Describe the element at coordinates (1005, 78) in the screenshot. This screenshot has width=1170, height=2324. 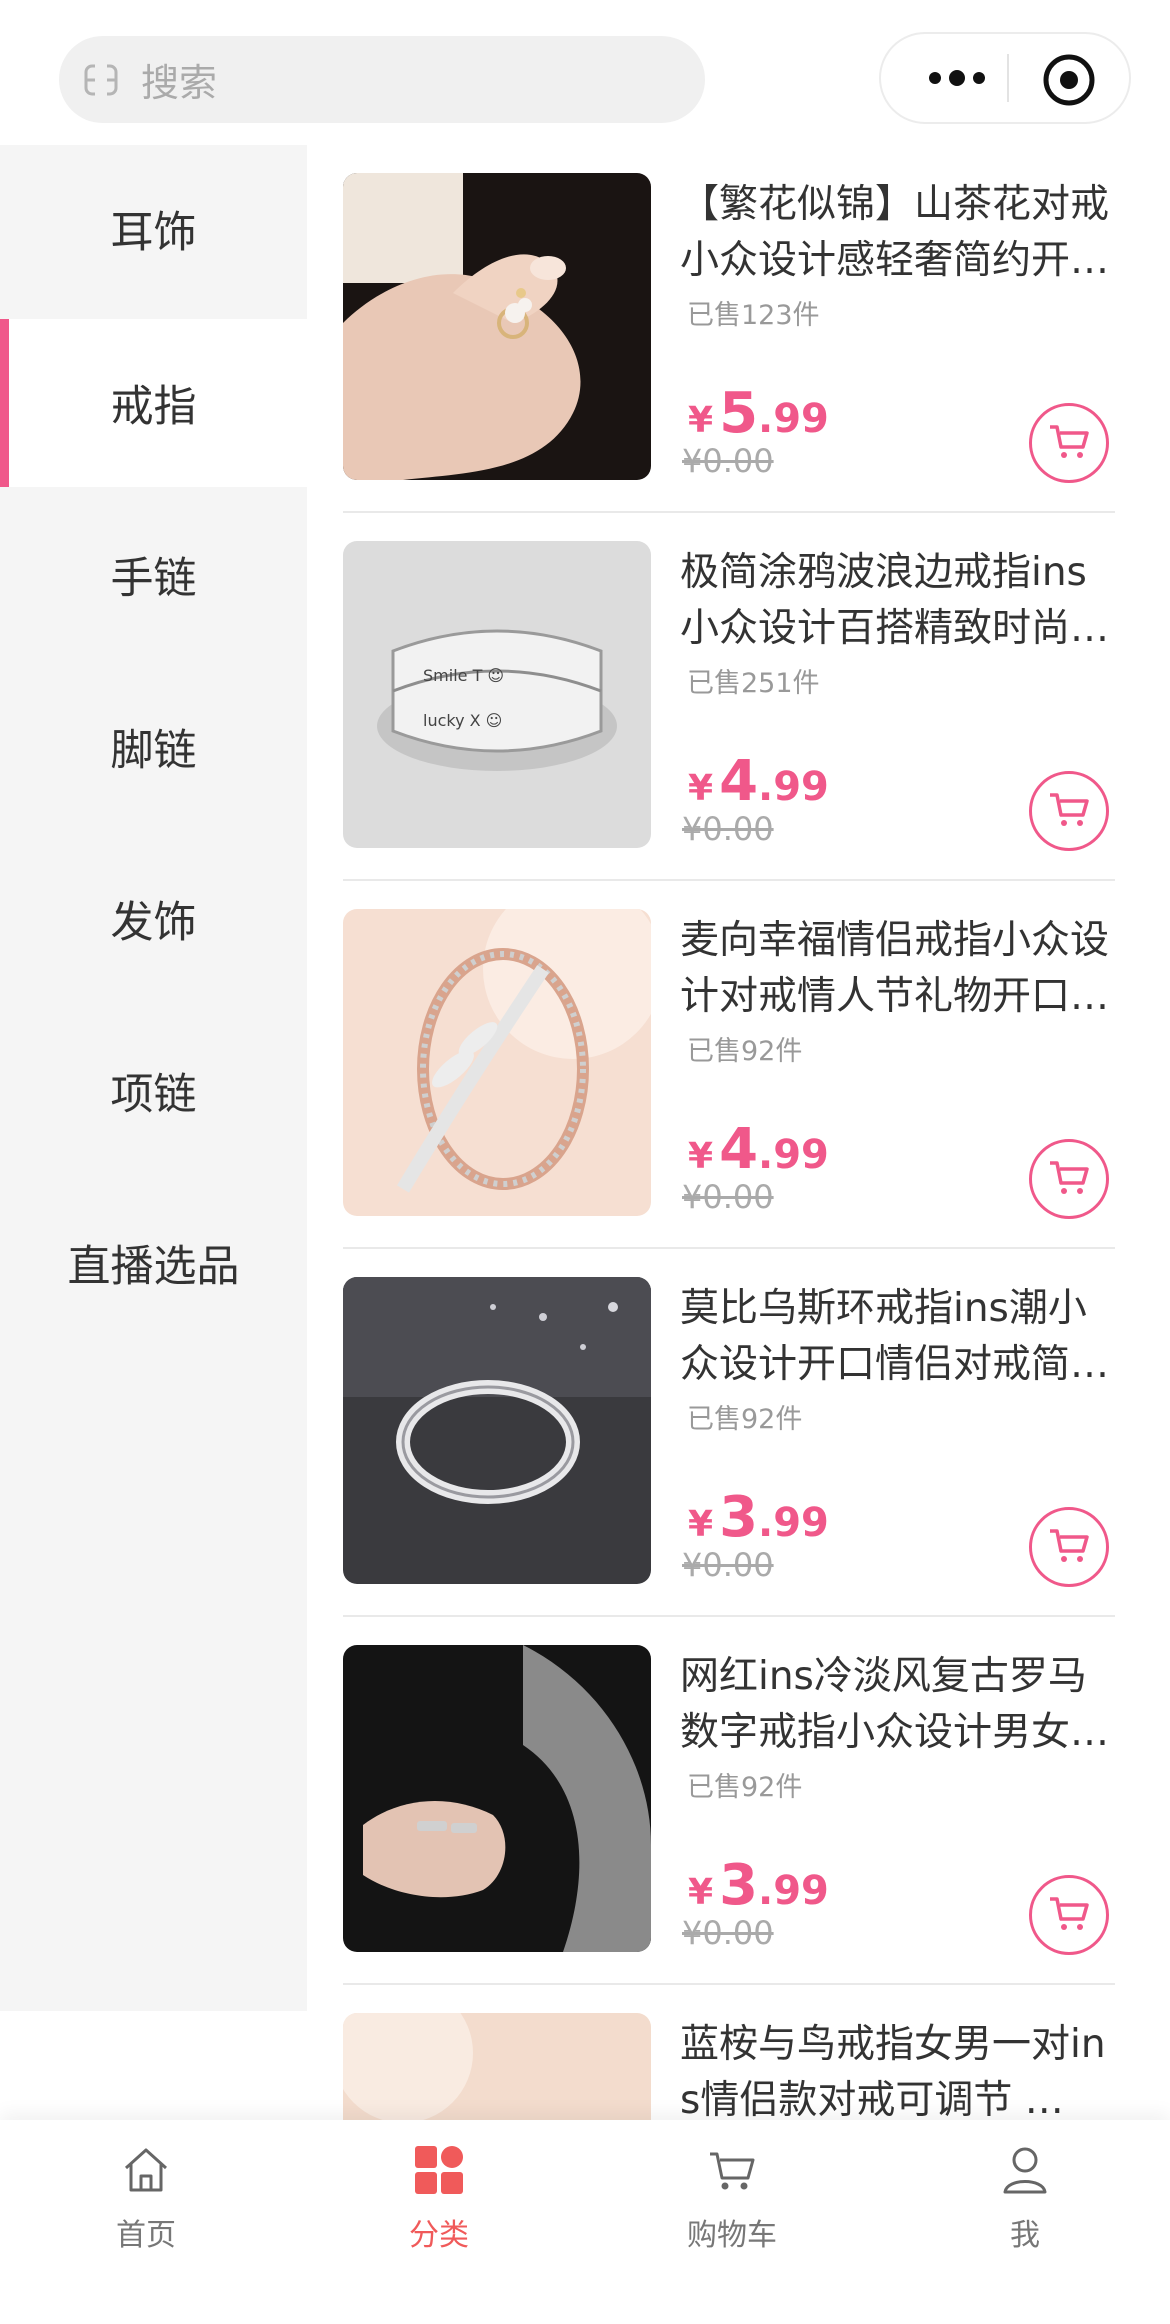
I see `mini-program-capsule` at that location.